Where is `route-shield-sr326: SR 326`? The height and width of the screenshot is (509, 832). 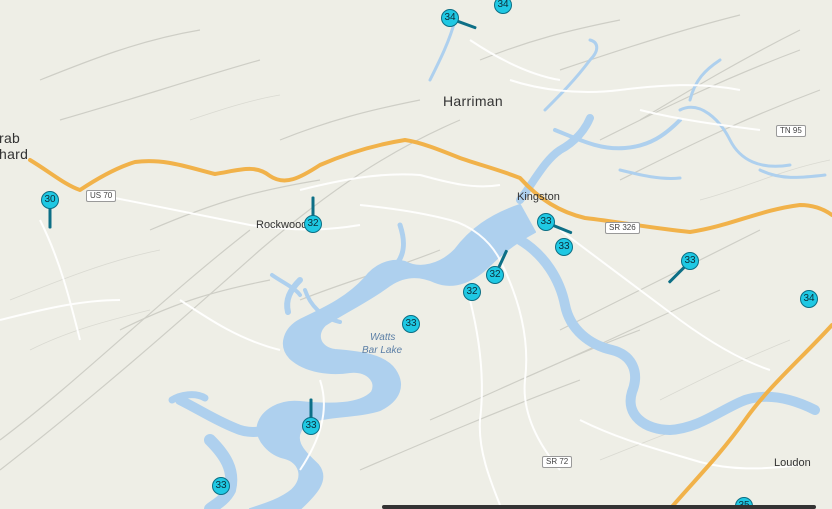 route-shield-sr326: SR 326 is located at coordinates (622, 228).